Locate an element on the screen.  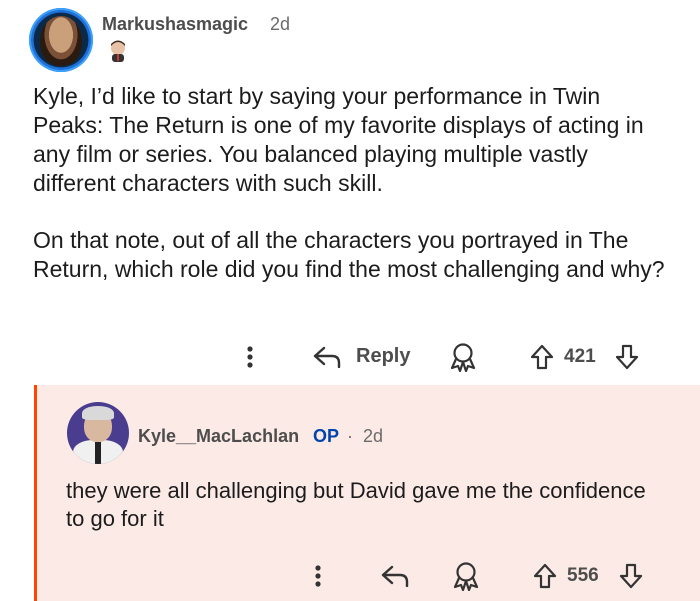
username: Kyle__MacLachlan is located at coordinates (218, 436).